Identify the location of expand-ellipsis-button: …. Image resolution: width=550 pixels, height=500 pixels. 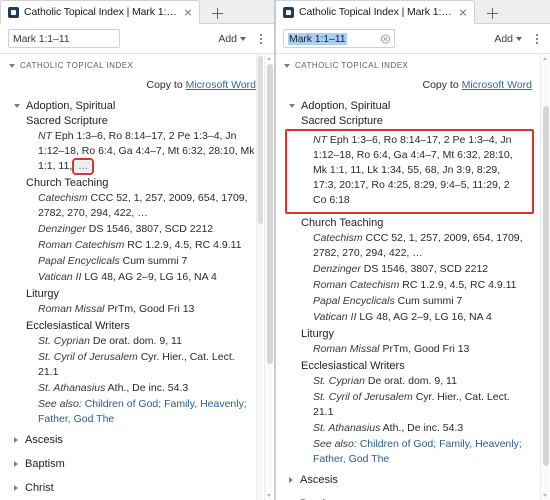
(83, 166).